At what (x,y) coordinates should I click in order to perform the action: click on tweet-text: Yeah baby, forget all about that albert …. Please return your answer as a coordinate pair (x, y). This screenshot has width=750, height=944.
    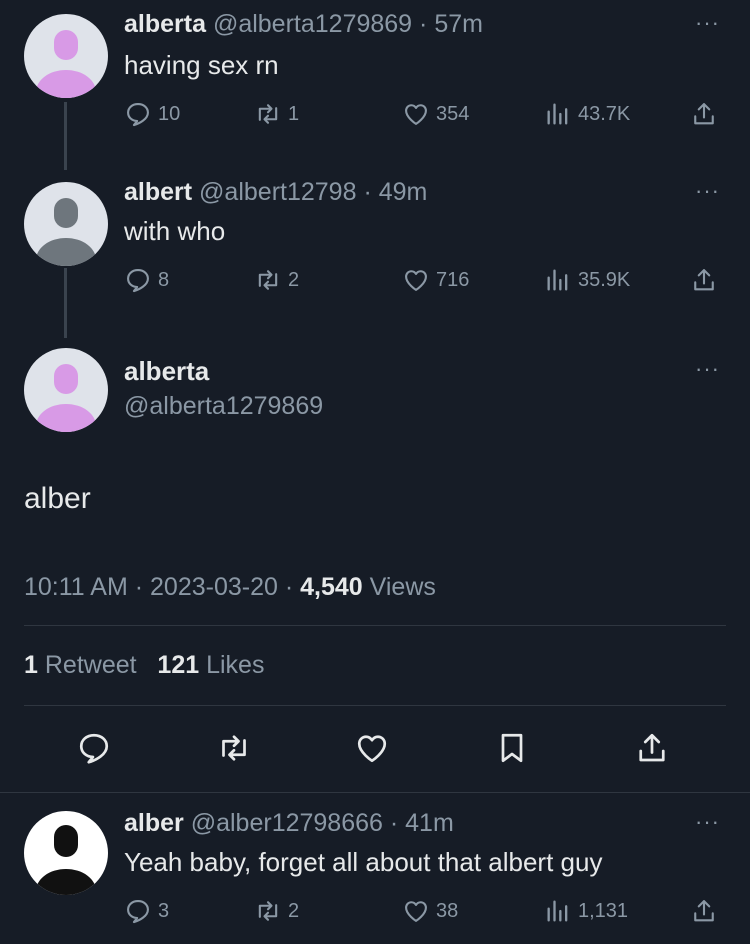
    Looking at the image, I should click on (363, 862).